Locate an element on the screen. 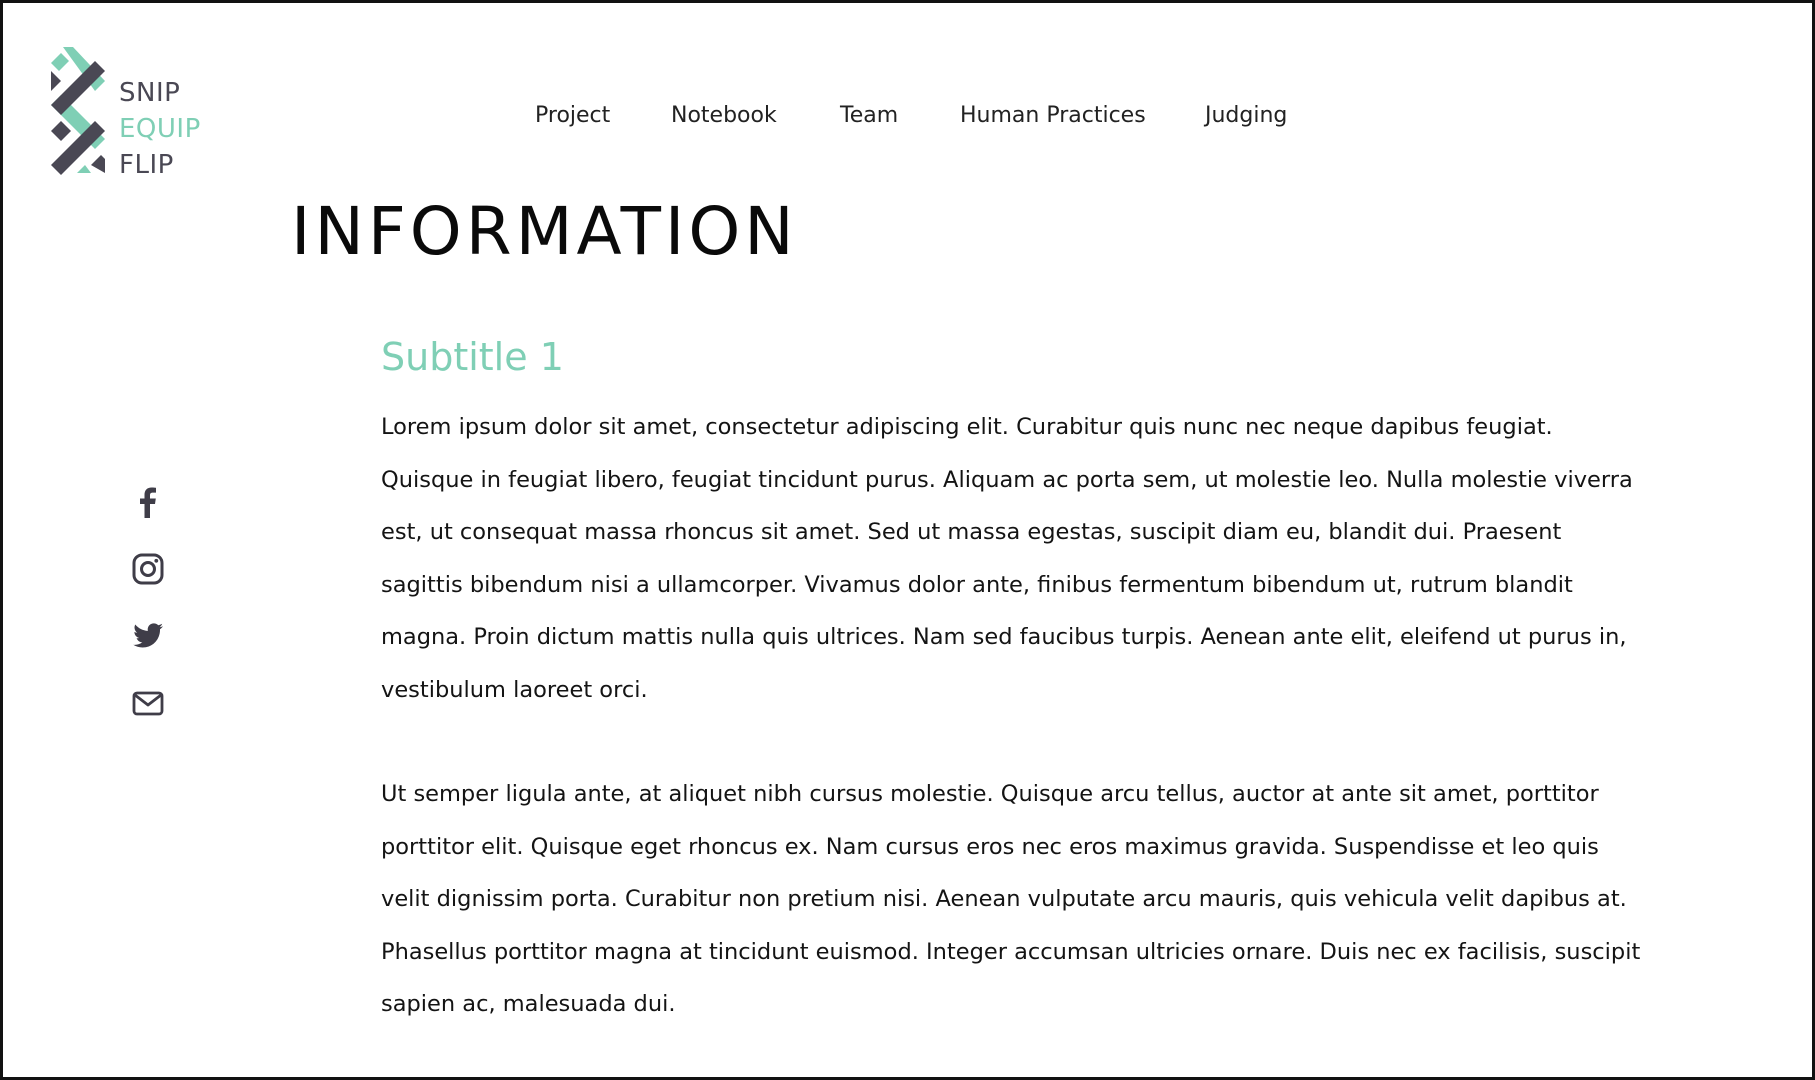  nav-item-judging: Judging is located at coordinates (1246, 115).